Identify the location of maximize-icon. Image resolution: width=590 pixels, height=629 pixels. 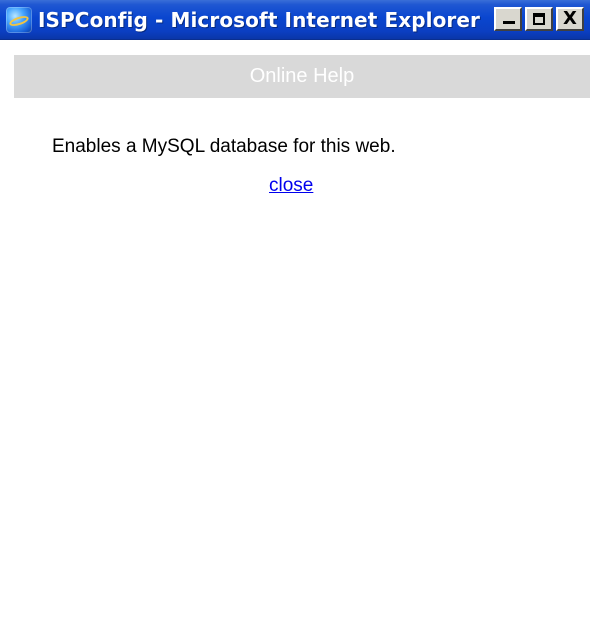
(539, 19).